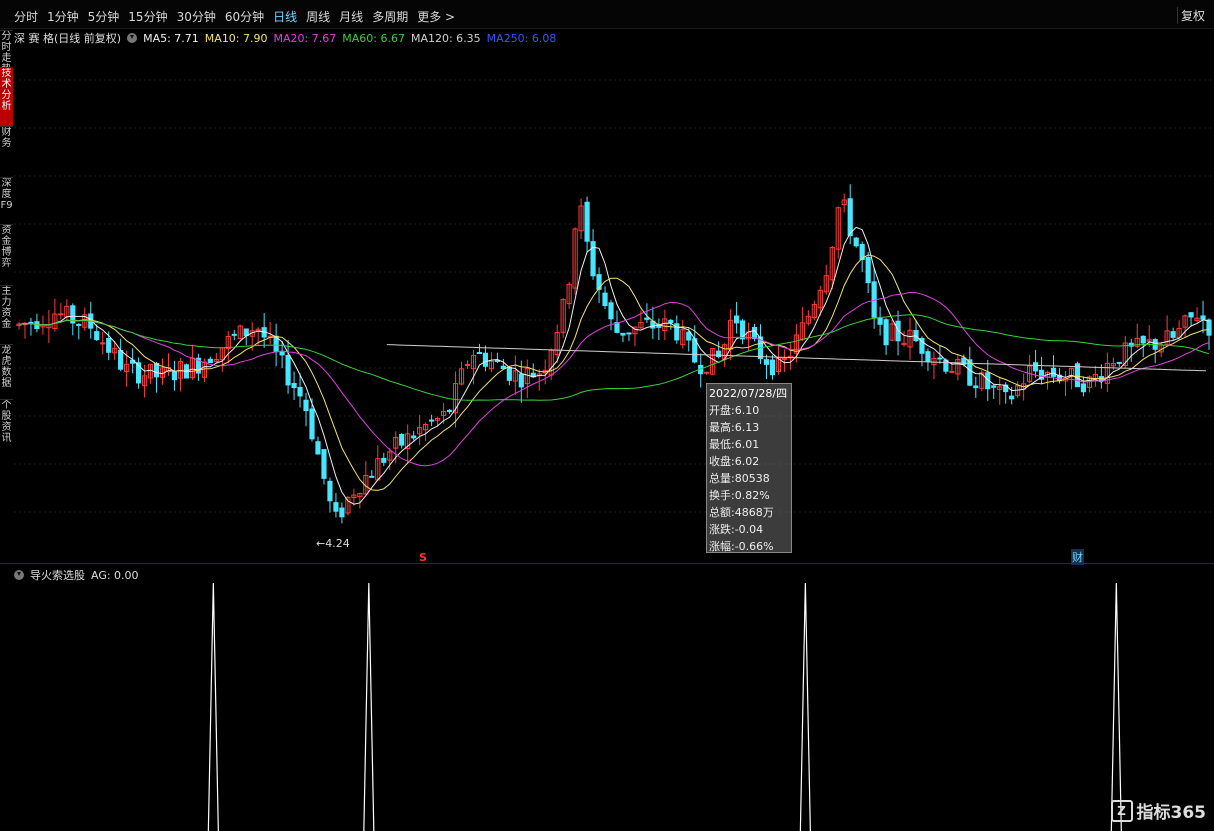  What do you see at coordinates (748, 393) in the screenshot?
I see `tooltip-date: 2022/07/28/四` at bounding box center [748, 393].